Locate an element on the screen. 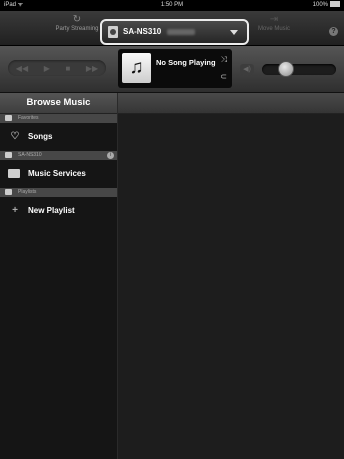 Image resolution: width=344 pixels, height=459 pixels. main-header-bar is located at coordinates (231, 103).